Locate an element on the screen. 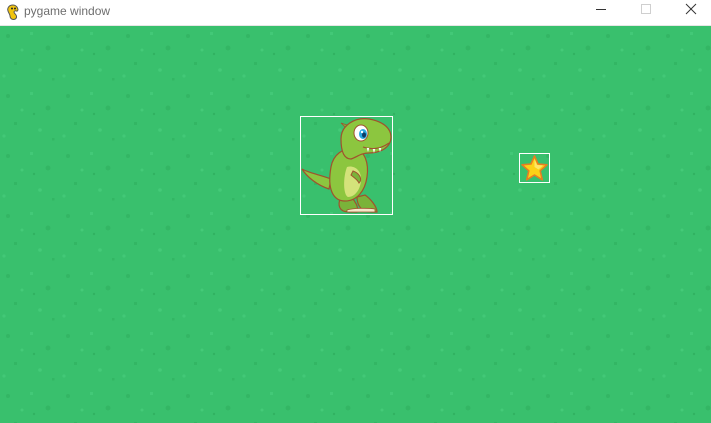  minimize-icon is located at coordinates (601, 11).